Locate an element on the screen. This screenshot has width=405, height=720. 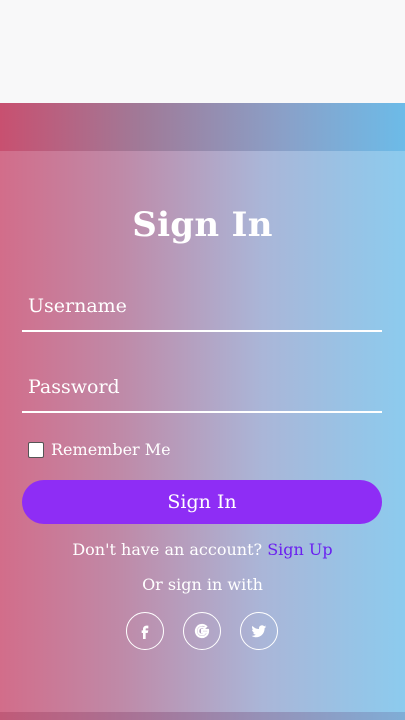
remember-me-checkbox is located at coordinates (36, 449).